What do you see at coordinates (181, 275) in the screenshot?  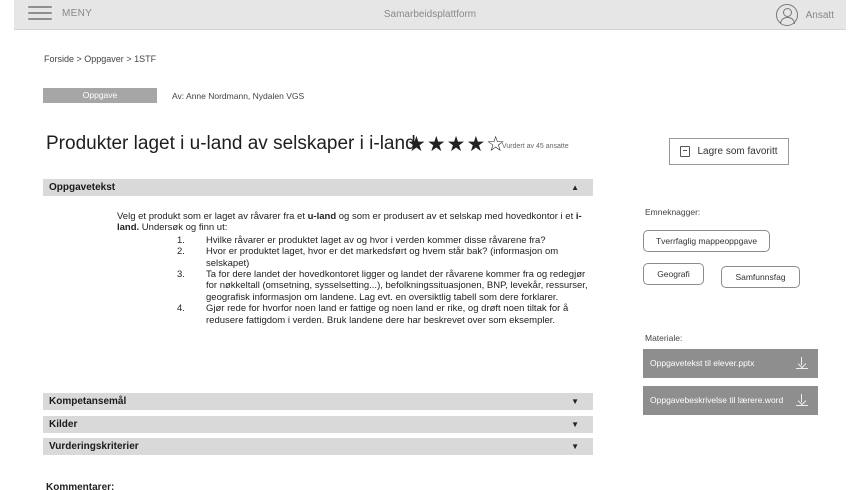 I see `item-number: 3.` at bounding box center [181, 275].